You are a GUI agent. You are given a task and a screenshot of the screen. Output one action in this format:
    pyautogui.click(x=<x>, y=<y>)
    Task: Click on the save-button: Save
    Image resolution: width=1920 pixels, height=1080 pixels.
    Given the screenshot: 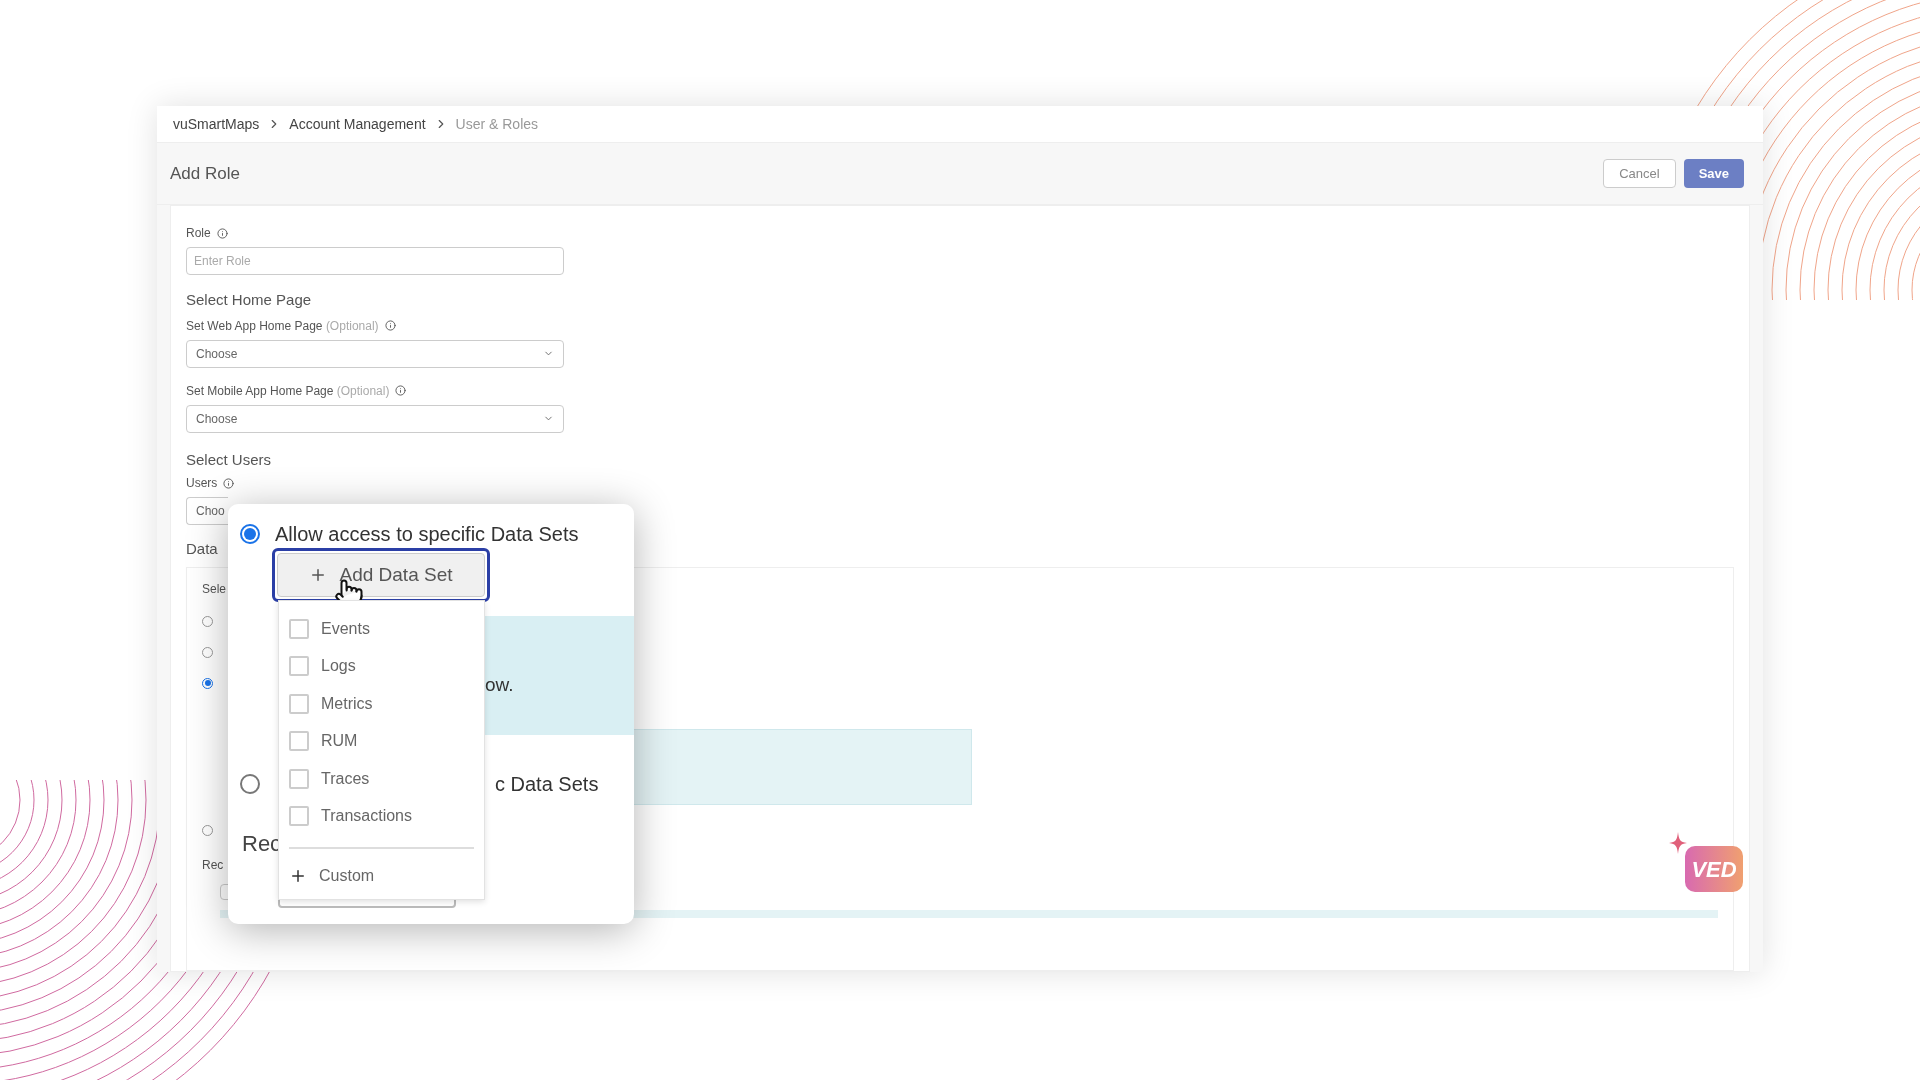 What is the action you would take?
    pyautogui.click(x=1713, y=173)
    